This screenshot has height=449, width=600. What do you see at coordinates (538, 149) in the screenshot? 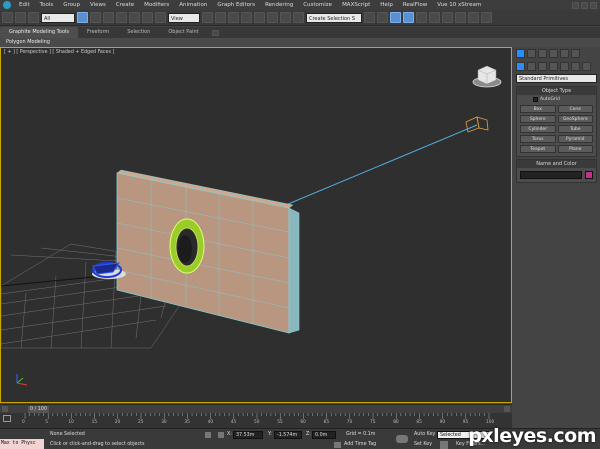
I see `teapot-button: Teapot` at bounding box center [538, 149].